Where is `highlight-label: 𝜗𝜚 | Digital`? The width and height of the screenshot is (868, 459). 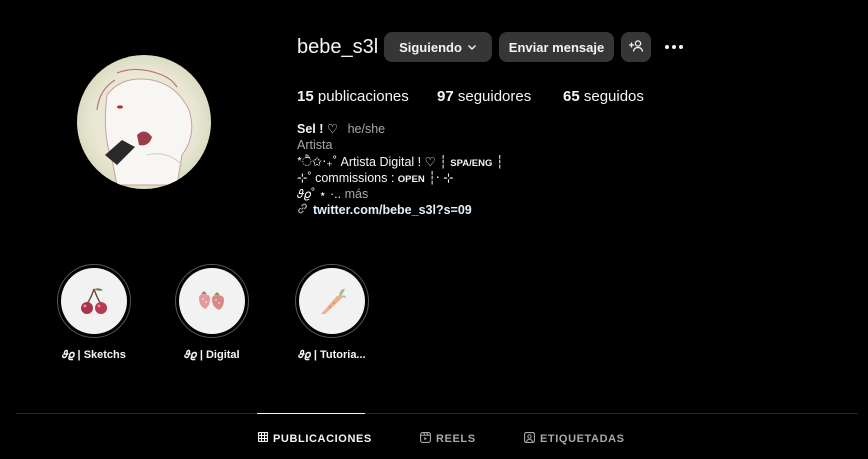 highlight-label: 𝜗𝜚 | Digital is located at coordinates (212, 355).